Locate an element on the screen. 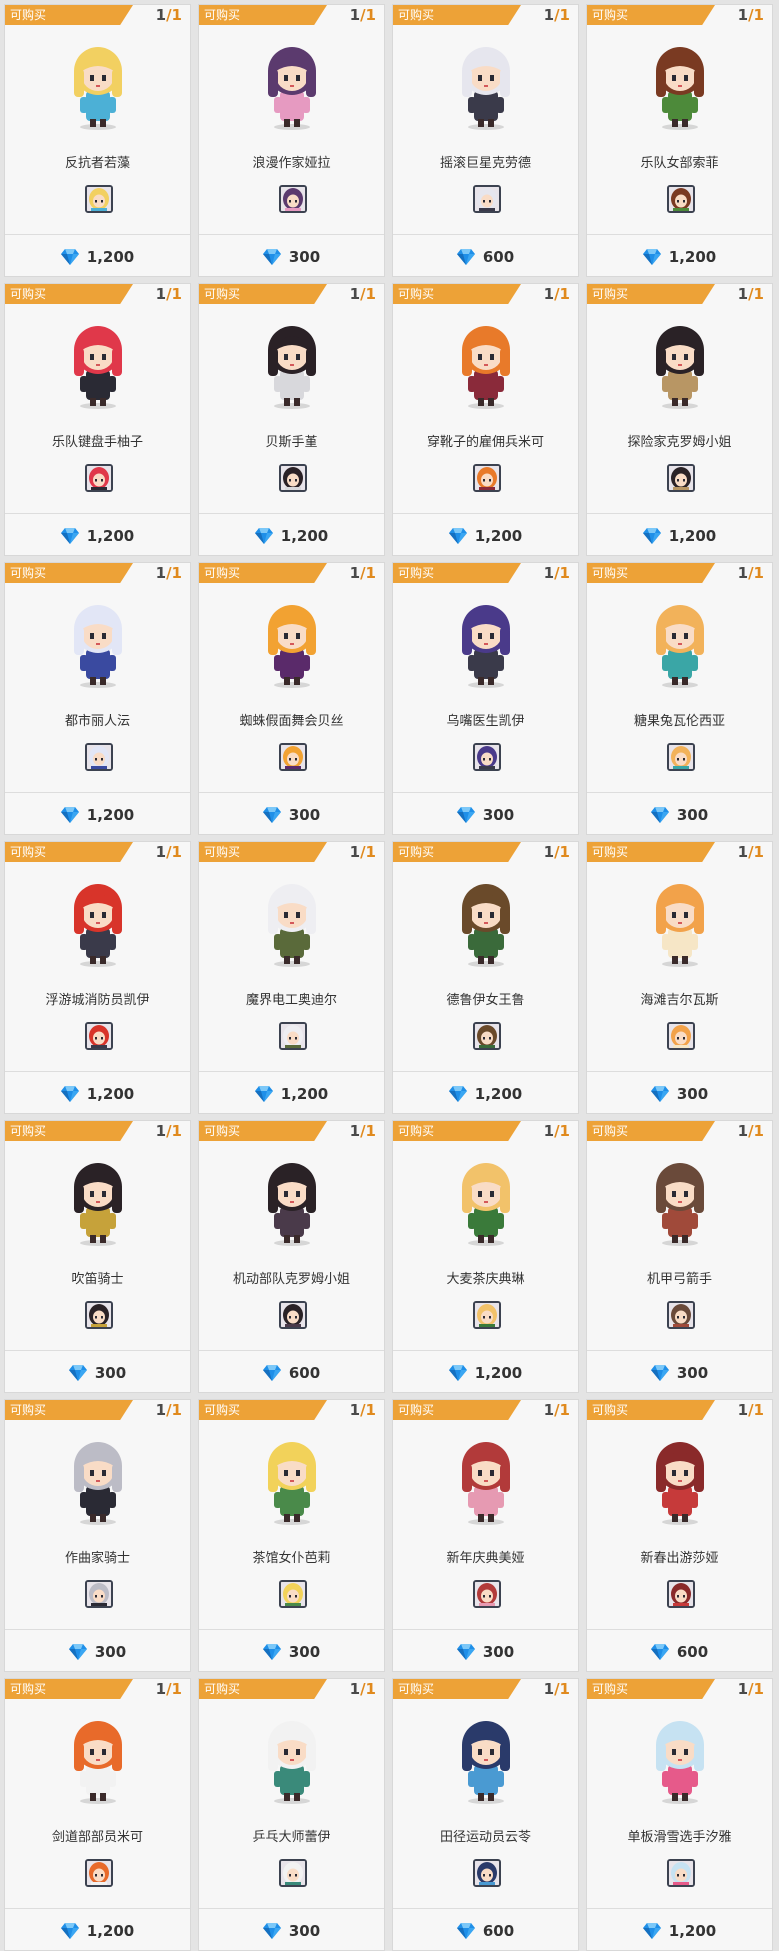 The image size is (779, 1951). shop-item-card-16: 可购买 1/1 海滩吉尔瓦斯 300 is located at coordinates (679, 977).